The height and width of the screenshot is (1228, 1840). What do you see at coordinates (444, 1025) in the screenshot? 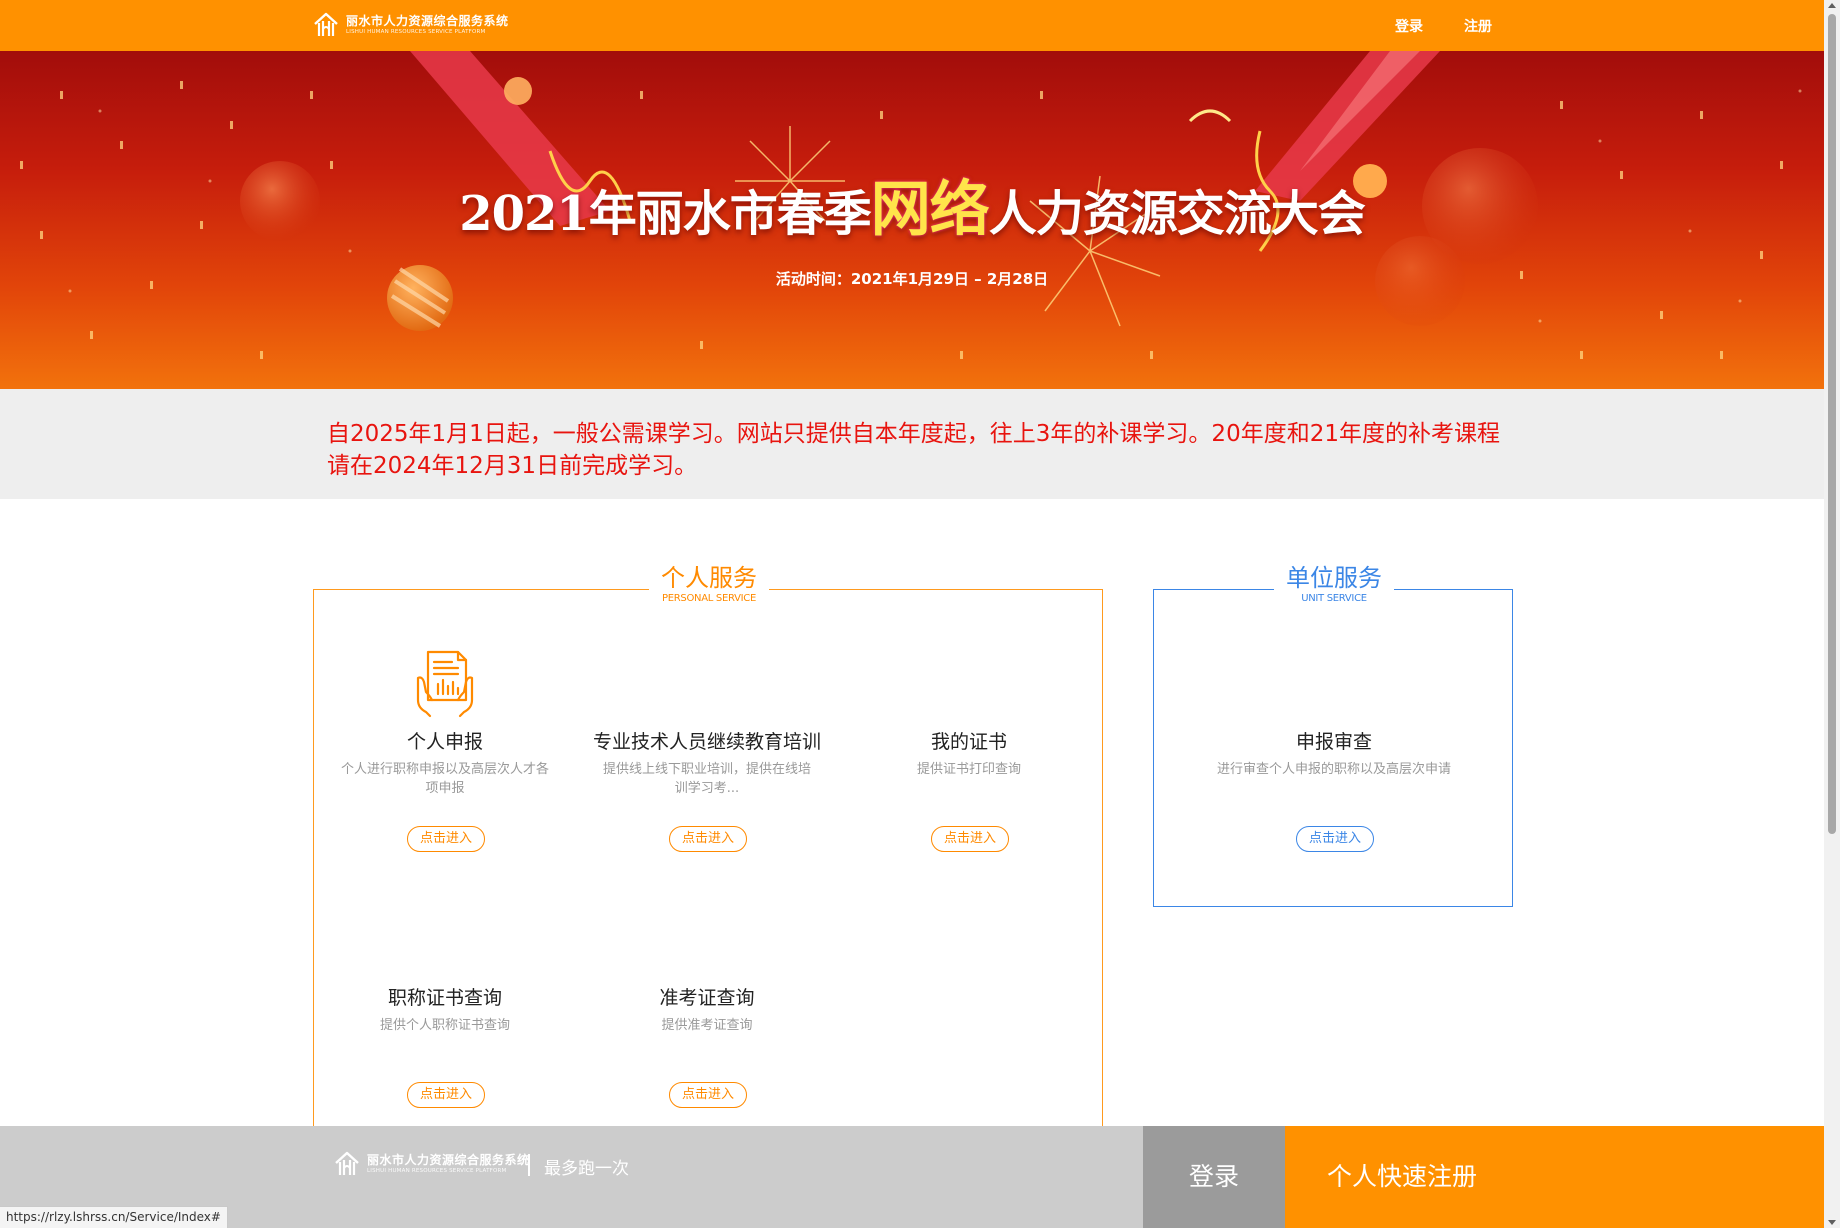
I see `service-desc: 提供个人职称证书查询` at bounding box center [444, 1025].